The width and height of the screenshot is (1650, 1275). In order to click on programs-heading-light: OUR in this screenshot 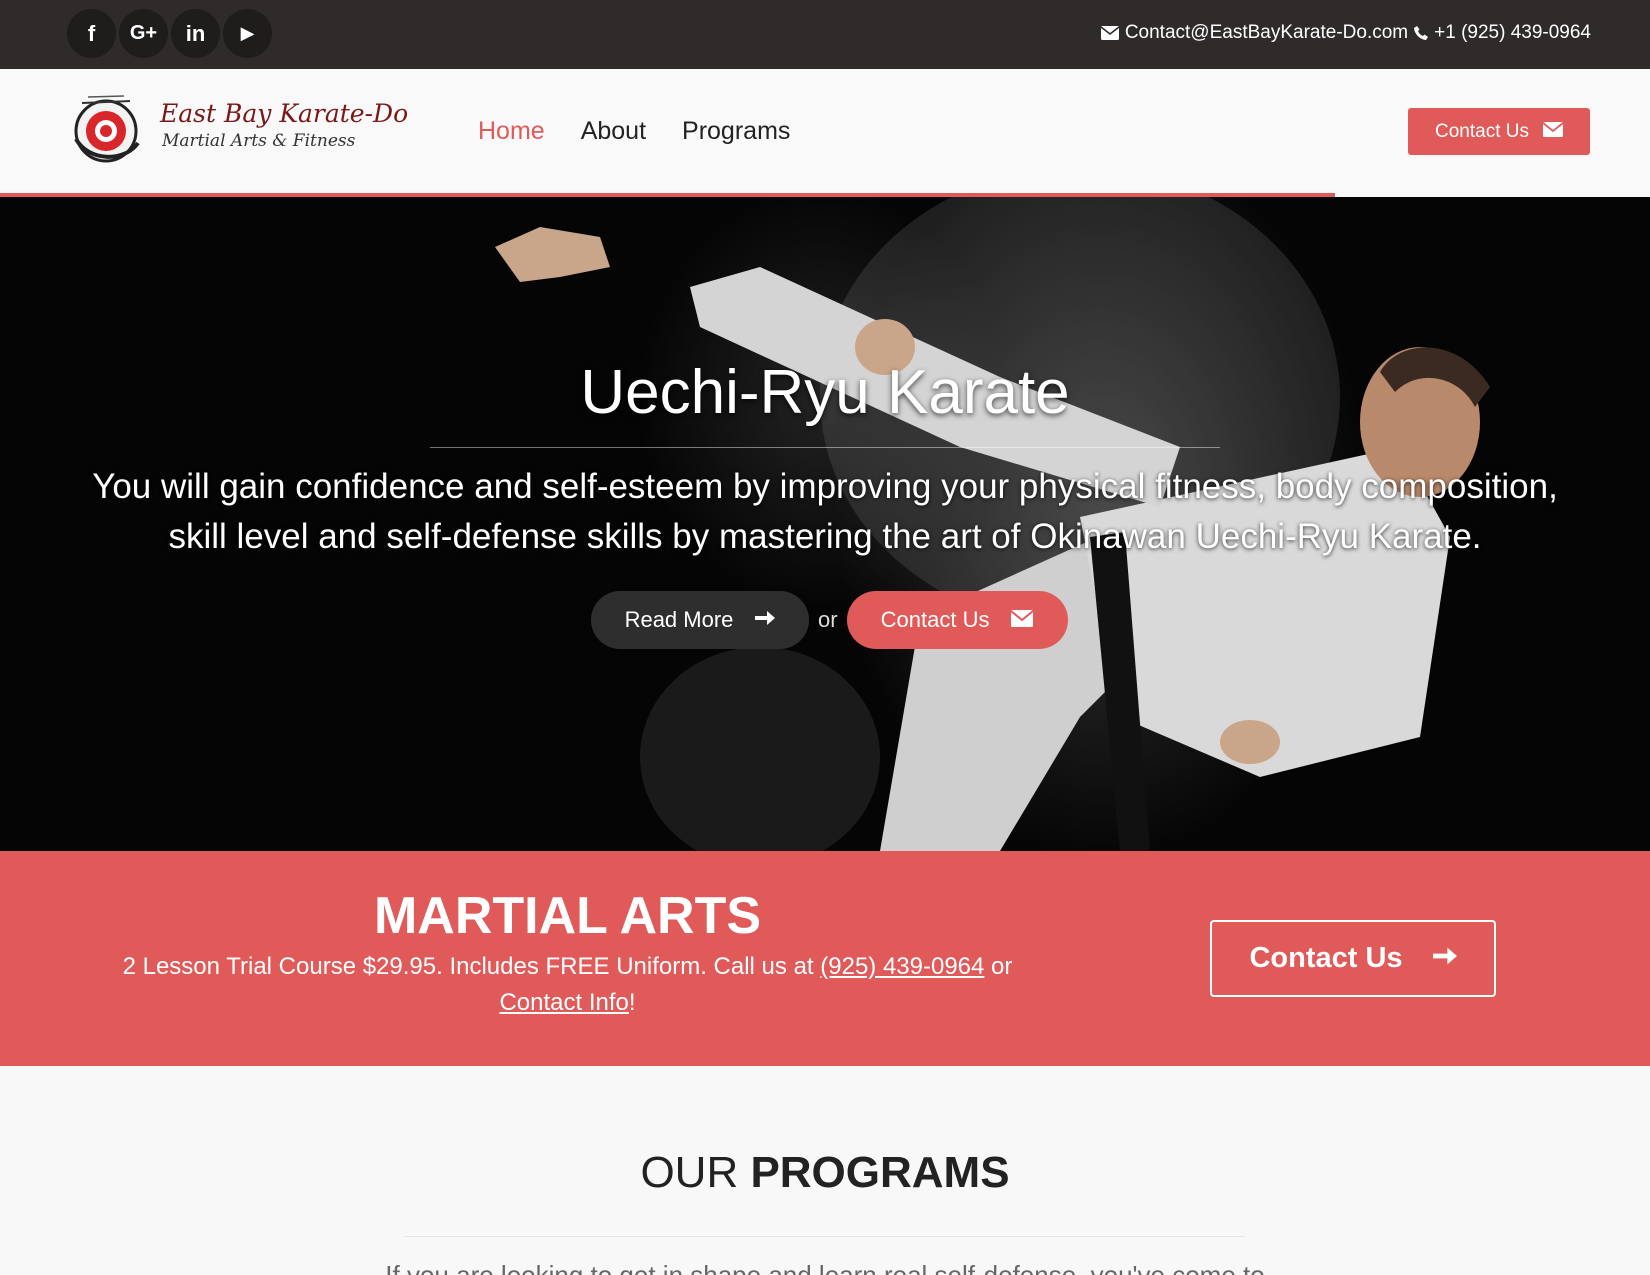, I will do `click(695, 1172)`.